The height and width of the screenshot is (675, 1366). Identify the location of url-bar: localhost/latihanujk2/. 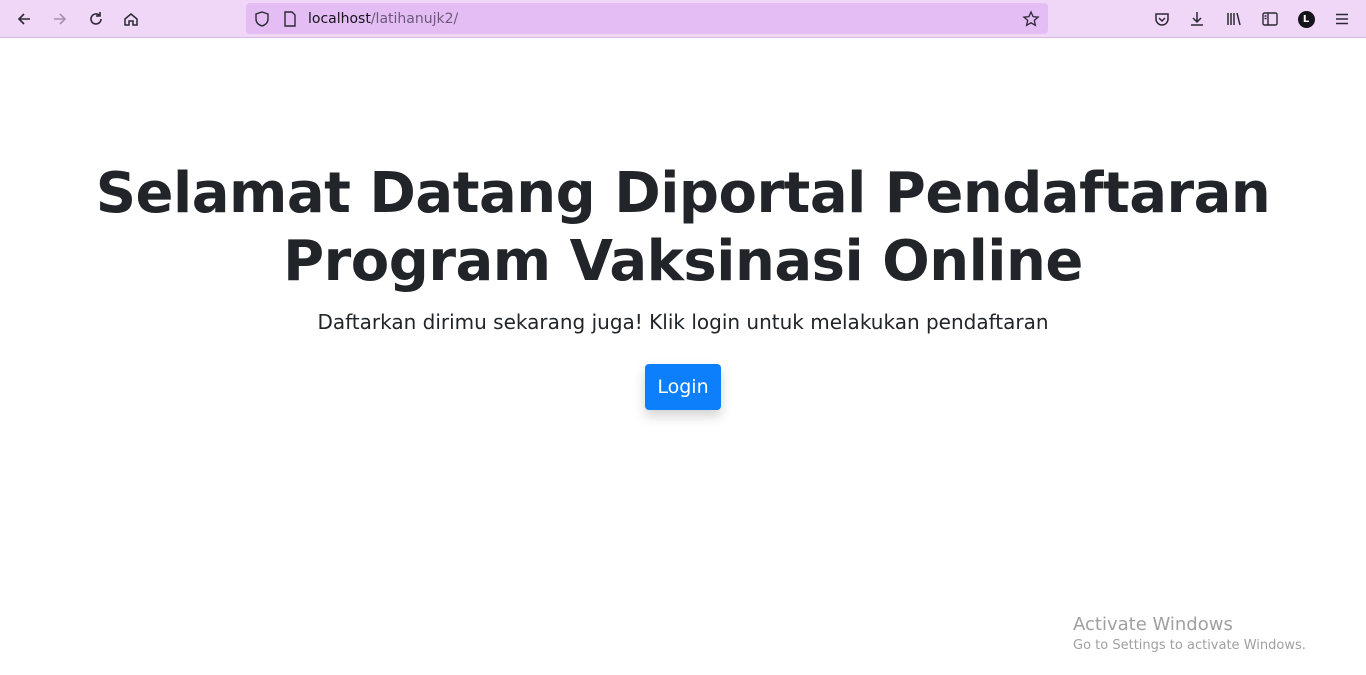
(647, 18).